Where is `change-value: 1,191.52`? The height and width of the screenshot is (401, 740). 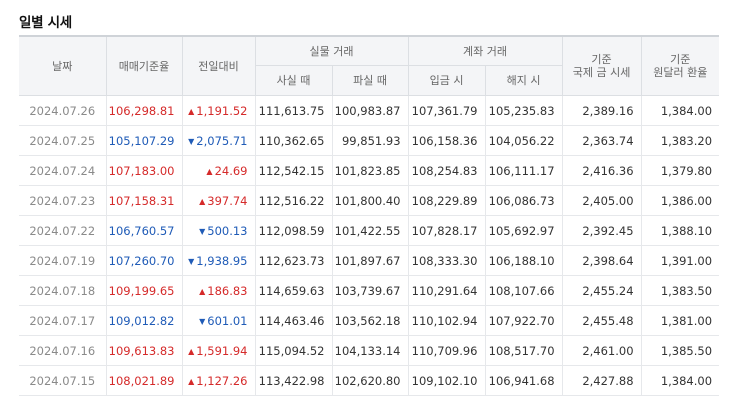
change-value: 1,191.52 is located at coordinates (222, 110).